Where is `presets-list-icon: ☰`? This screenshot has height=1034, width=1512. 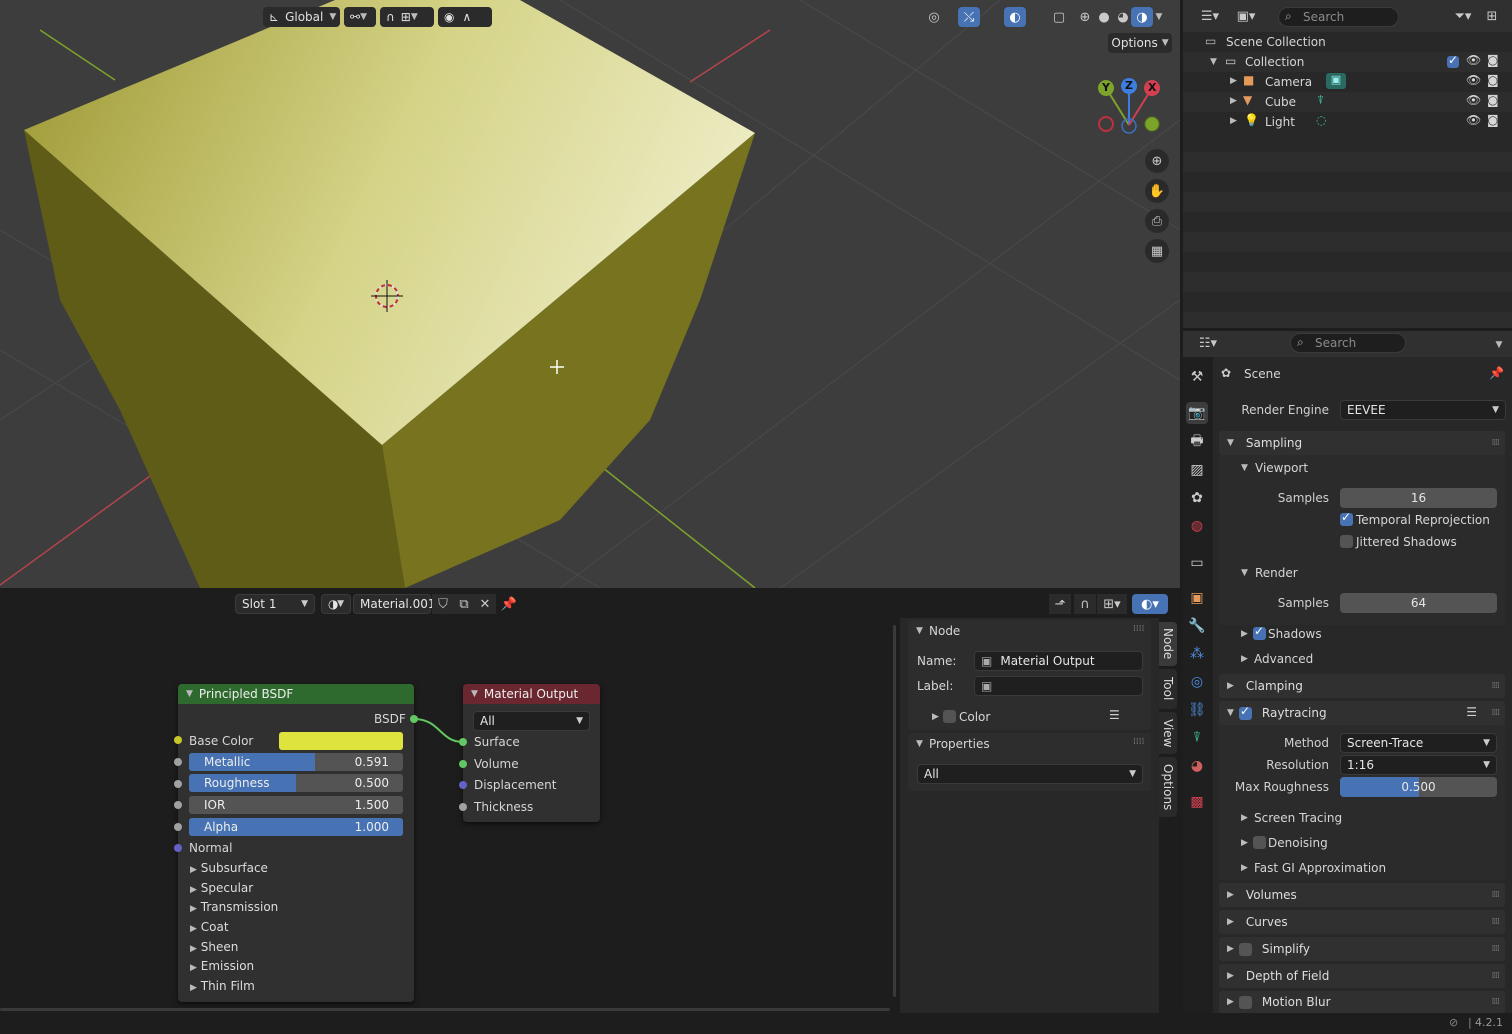 presets-list-icon: ☰ is located at coordinates (1471, 712).